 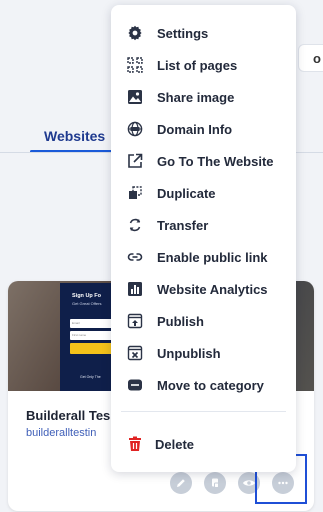 What do you see at coordinates (203, 411) in the screenshot?
I see `menu-separator` at bounding box center [203, 411].